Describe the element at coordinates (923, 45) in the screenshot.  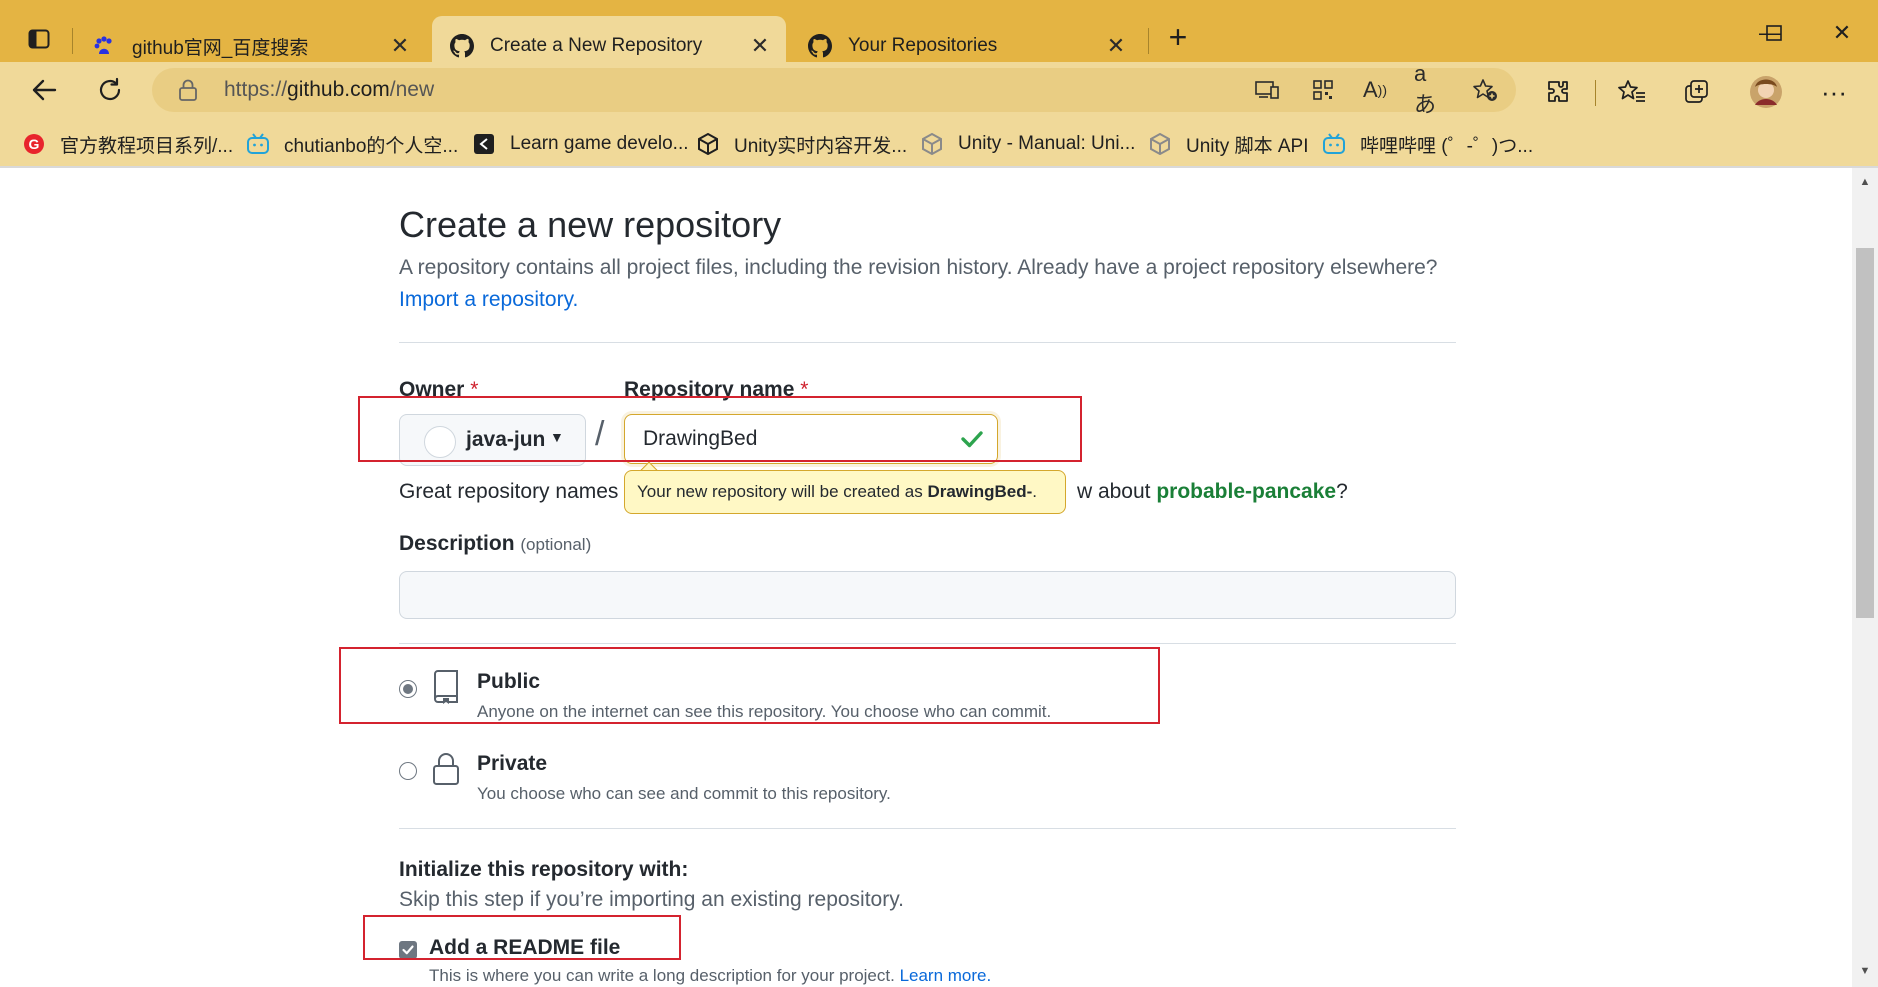
I see `tab-title: Your Repositories` at that location.